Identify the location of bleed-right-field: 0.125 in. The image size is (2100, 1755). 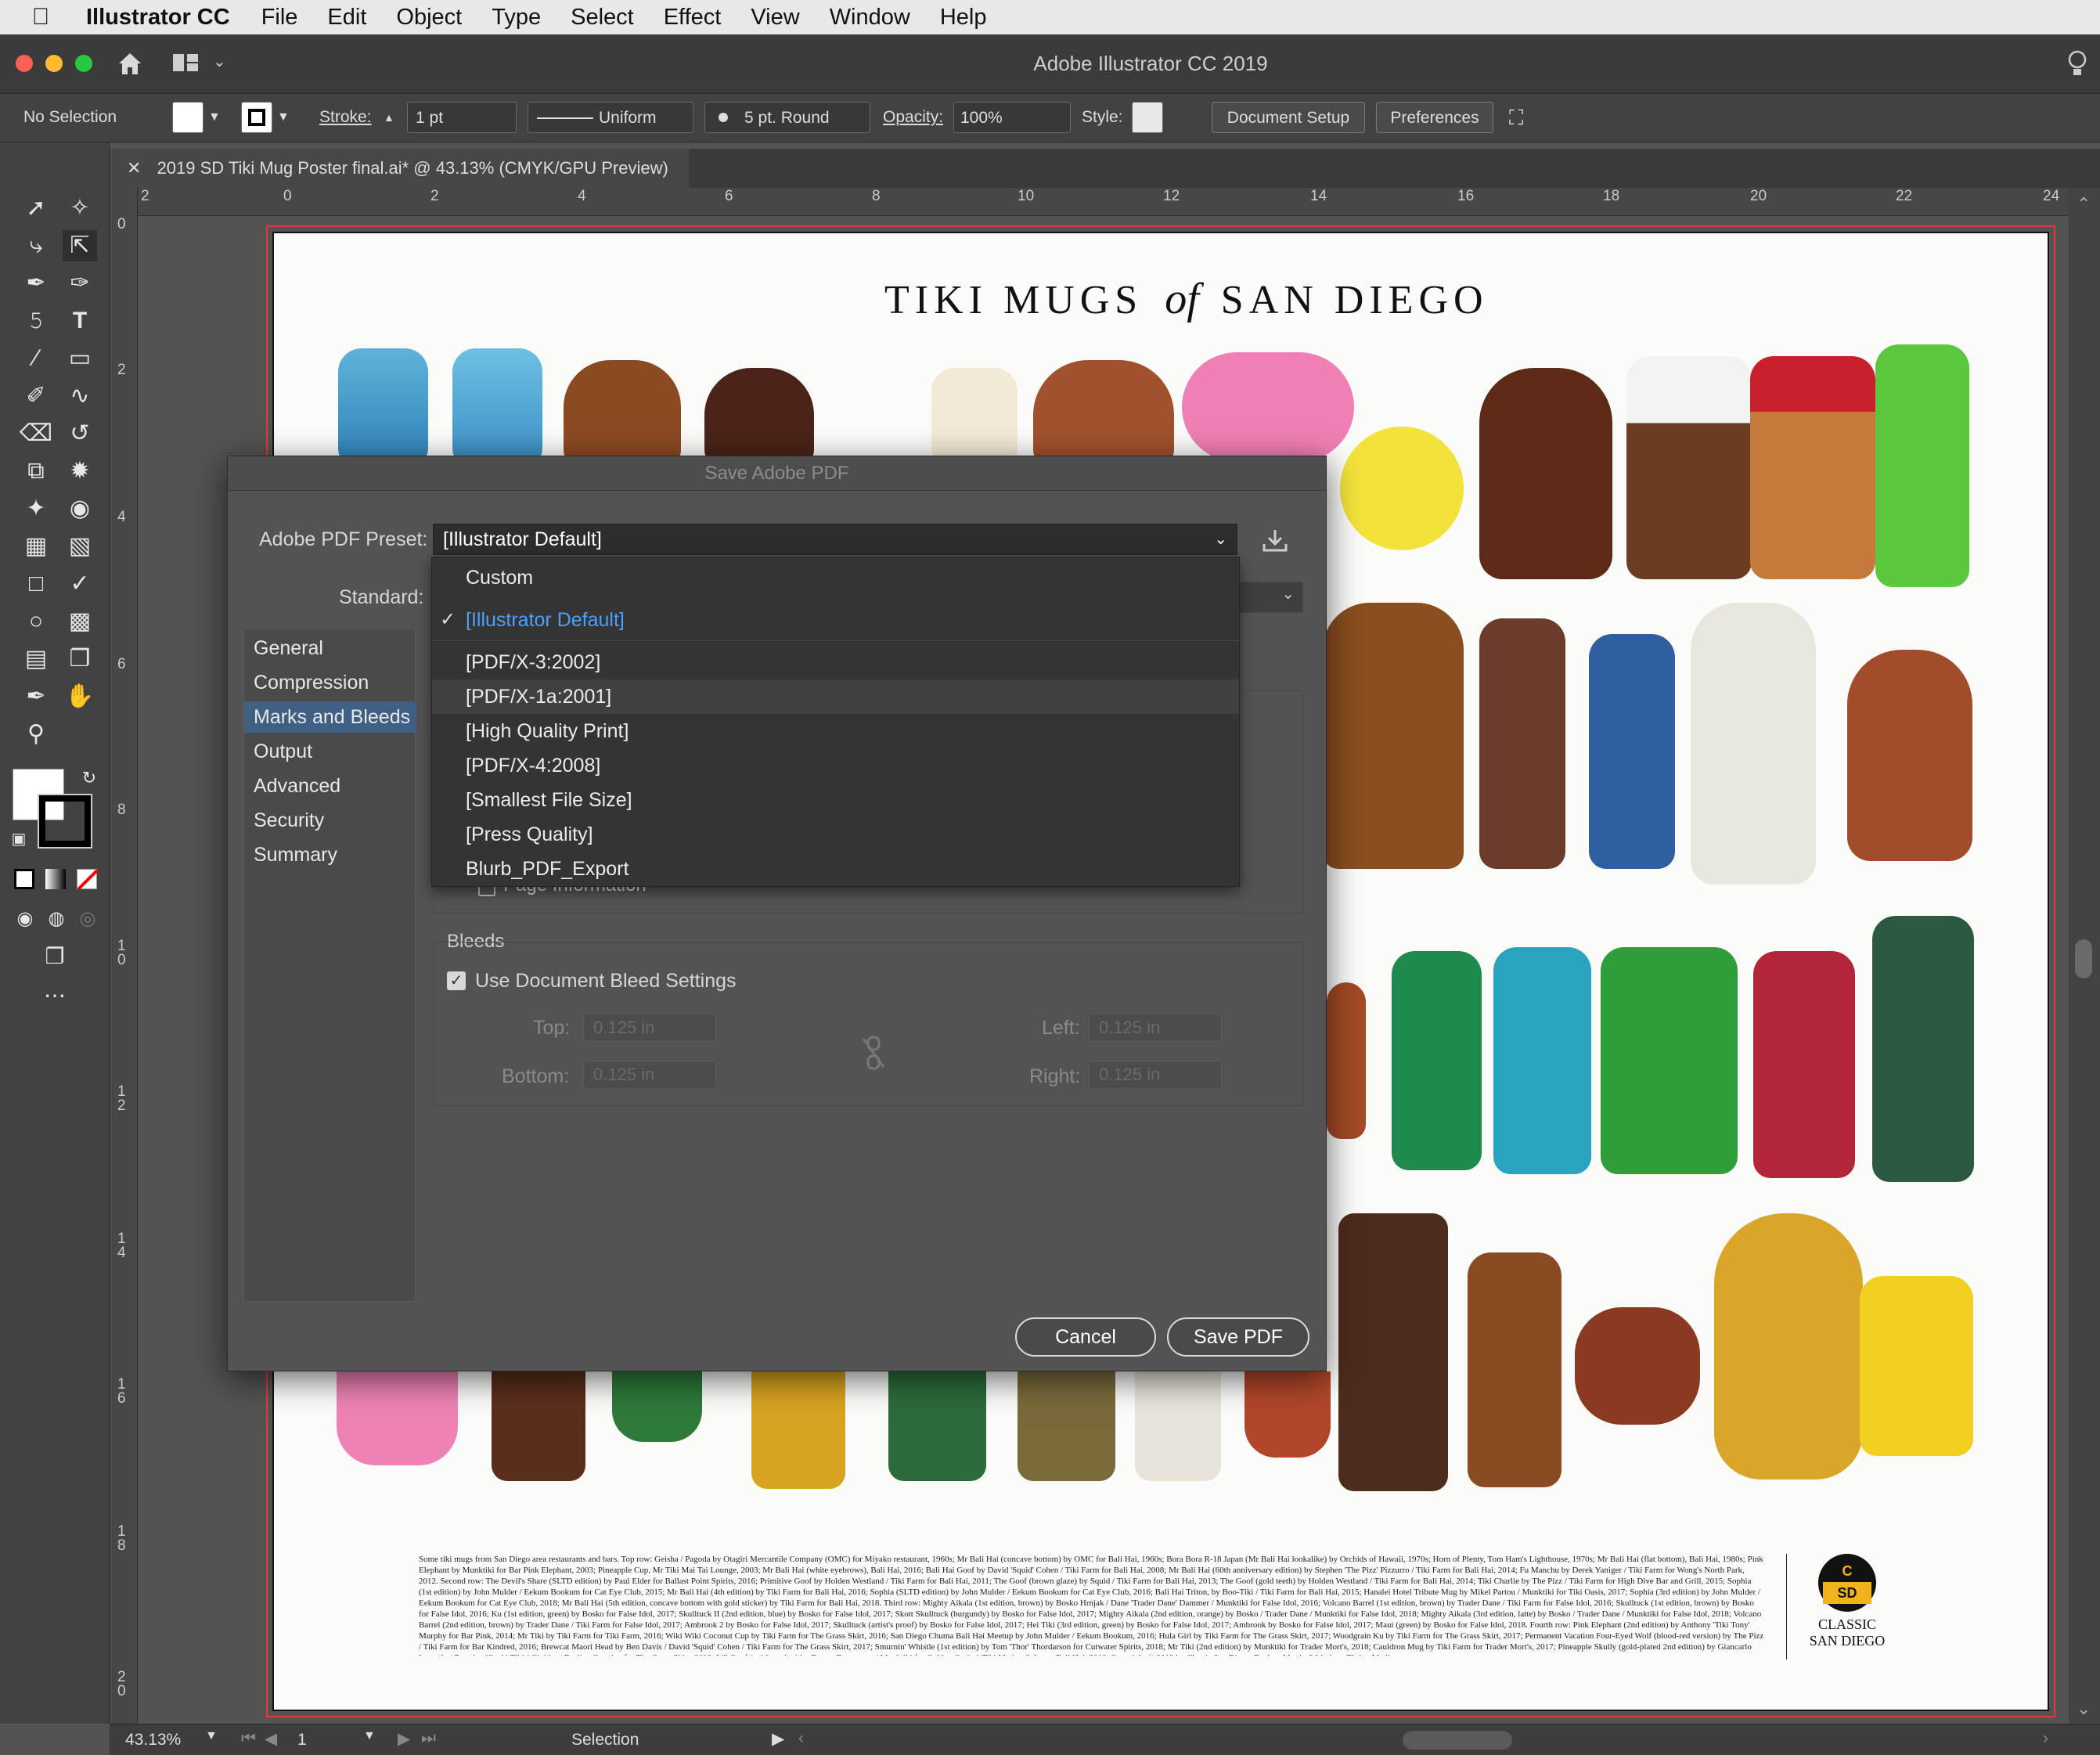
(1155, 1075).